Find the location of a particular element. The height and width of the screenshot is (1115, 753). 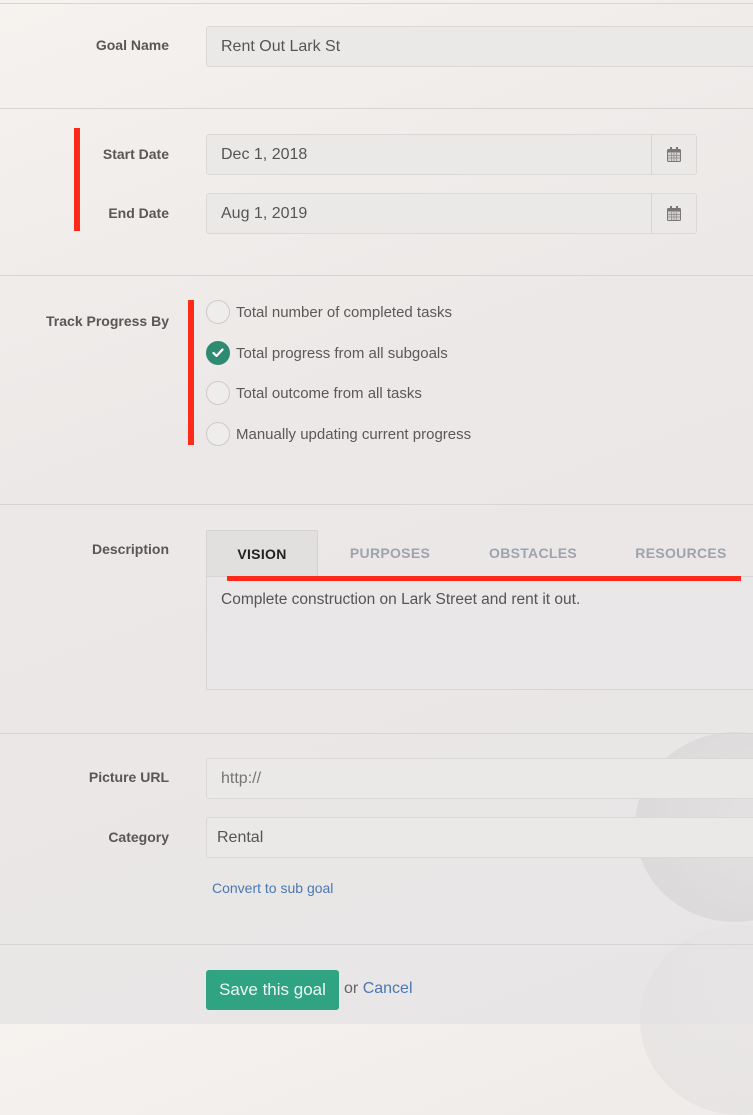

category-value: Rental is located at coordinates (240, 837).